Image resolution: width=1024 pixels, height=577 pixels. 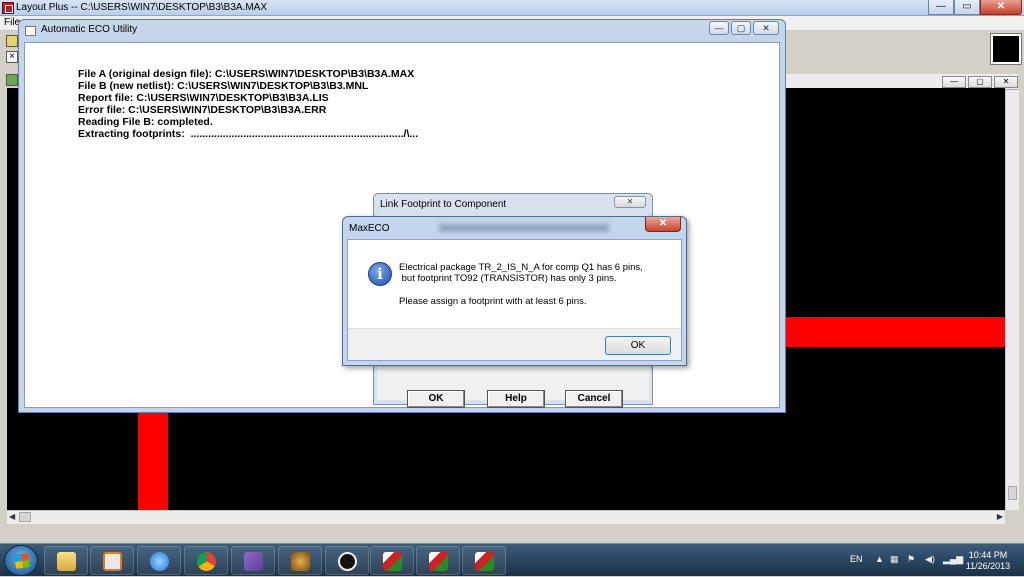 I want to click on vertical-scrollbar, so click(x=1012, y=300).